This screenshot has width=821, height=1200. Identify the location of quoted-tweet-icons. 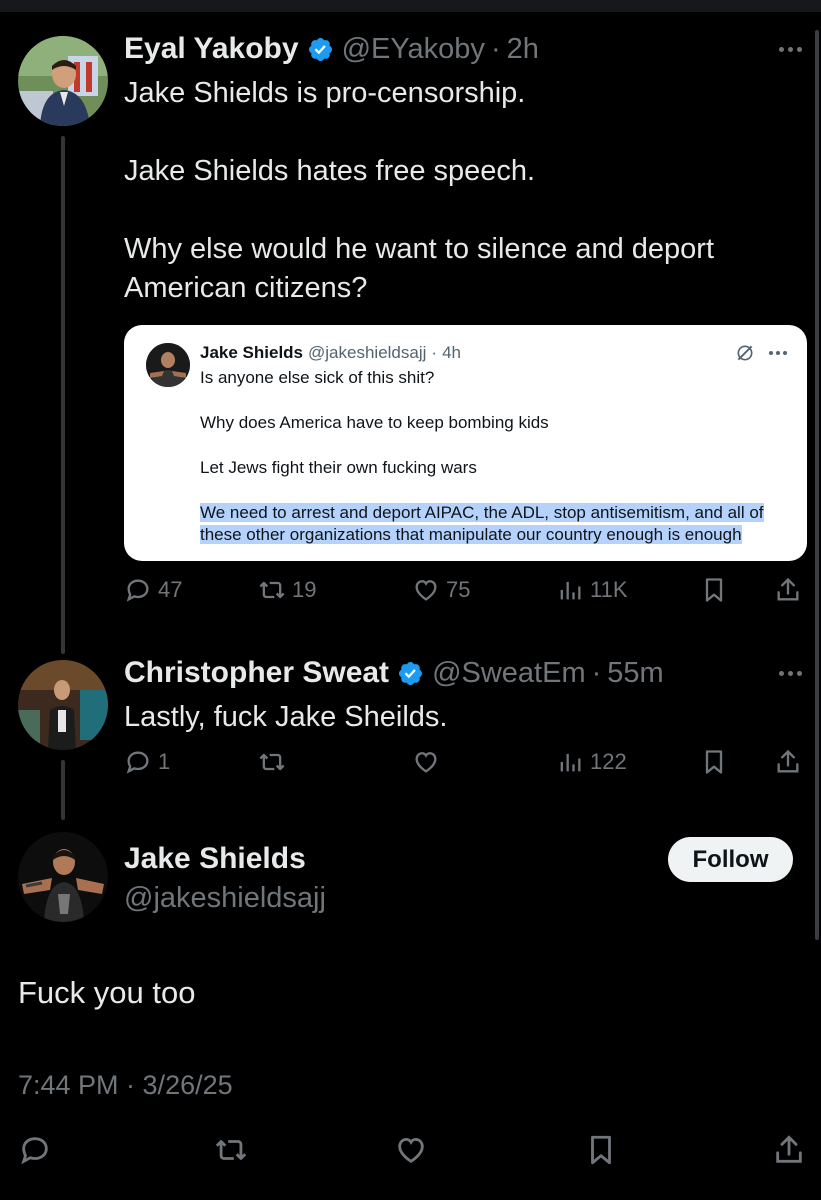
(761, 353).